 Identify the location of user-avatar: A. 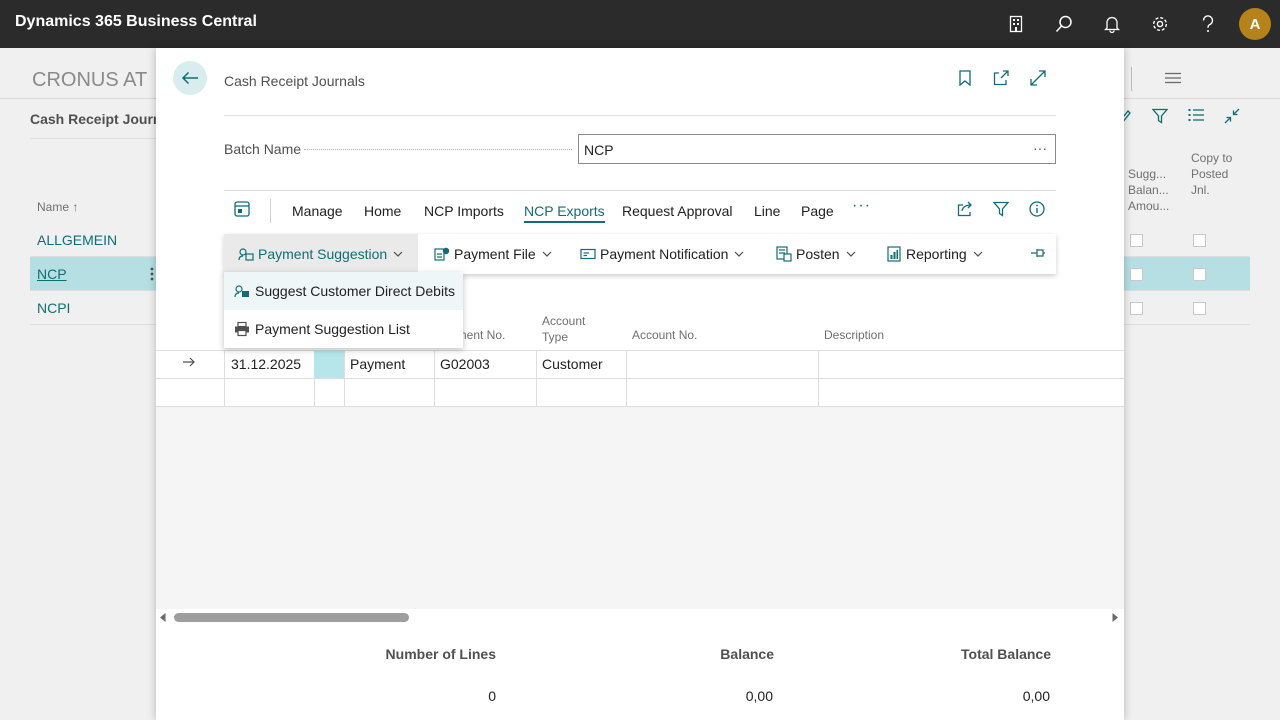
(1255, 24).